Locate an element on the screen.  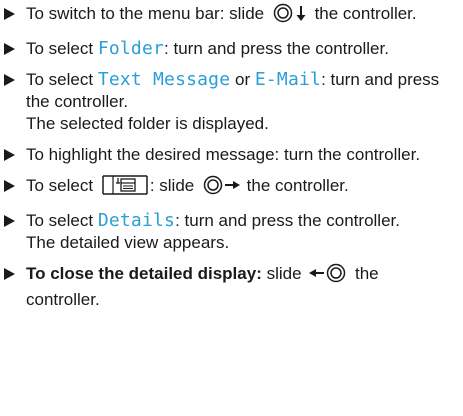
step-text-mid: : slide is located at coordinates (174, 185).